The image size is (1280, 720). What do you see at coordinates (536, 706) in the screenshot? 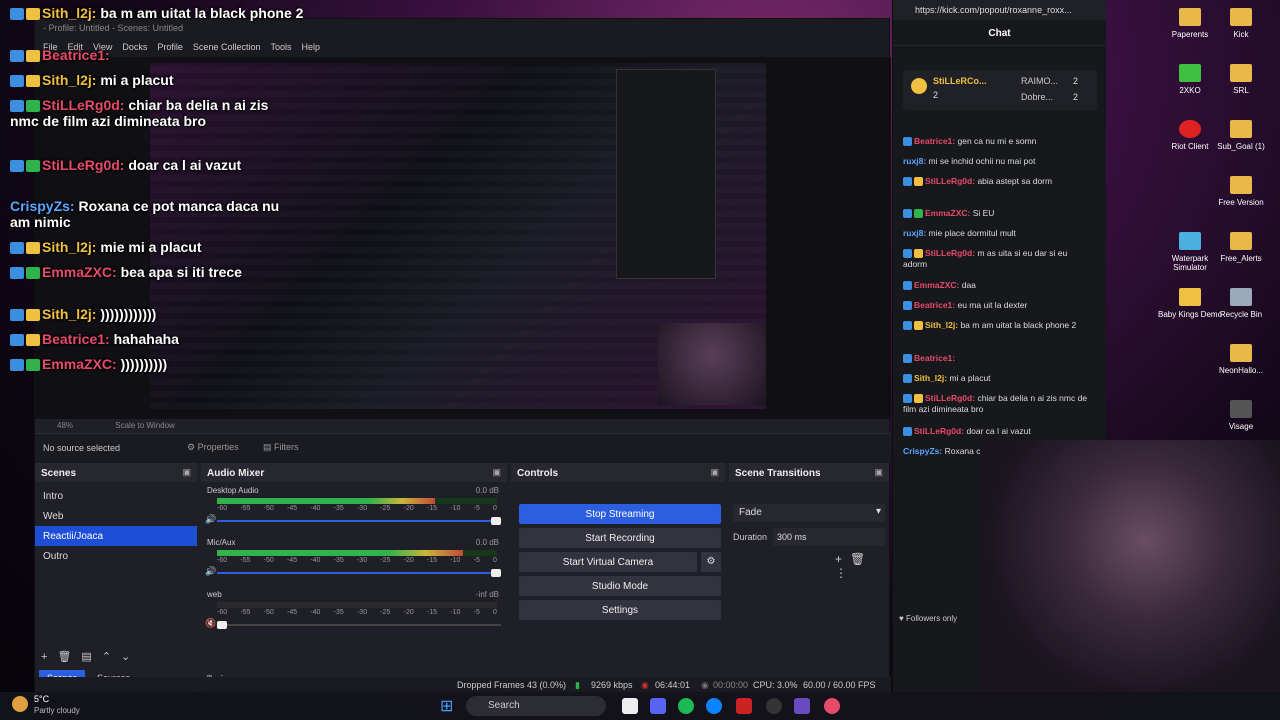
I see `taskbar-search: Search` at bounding box center [536, 706].